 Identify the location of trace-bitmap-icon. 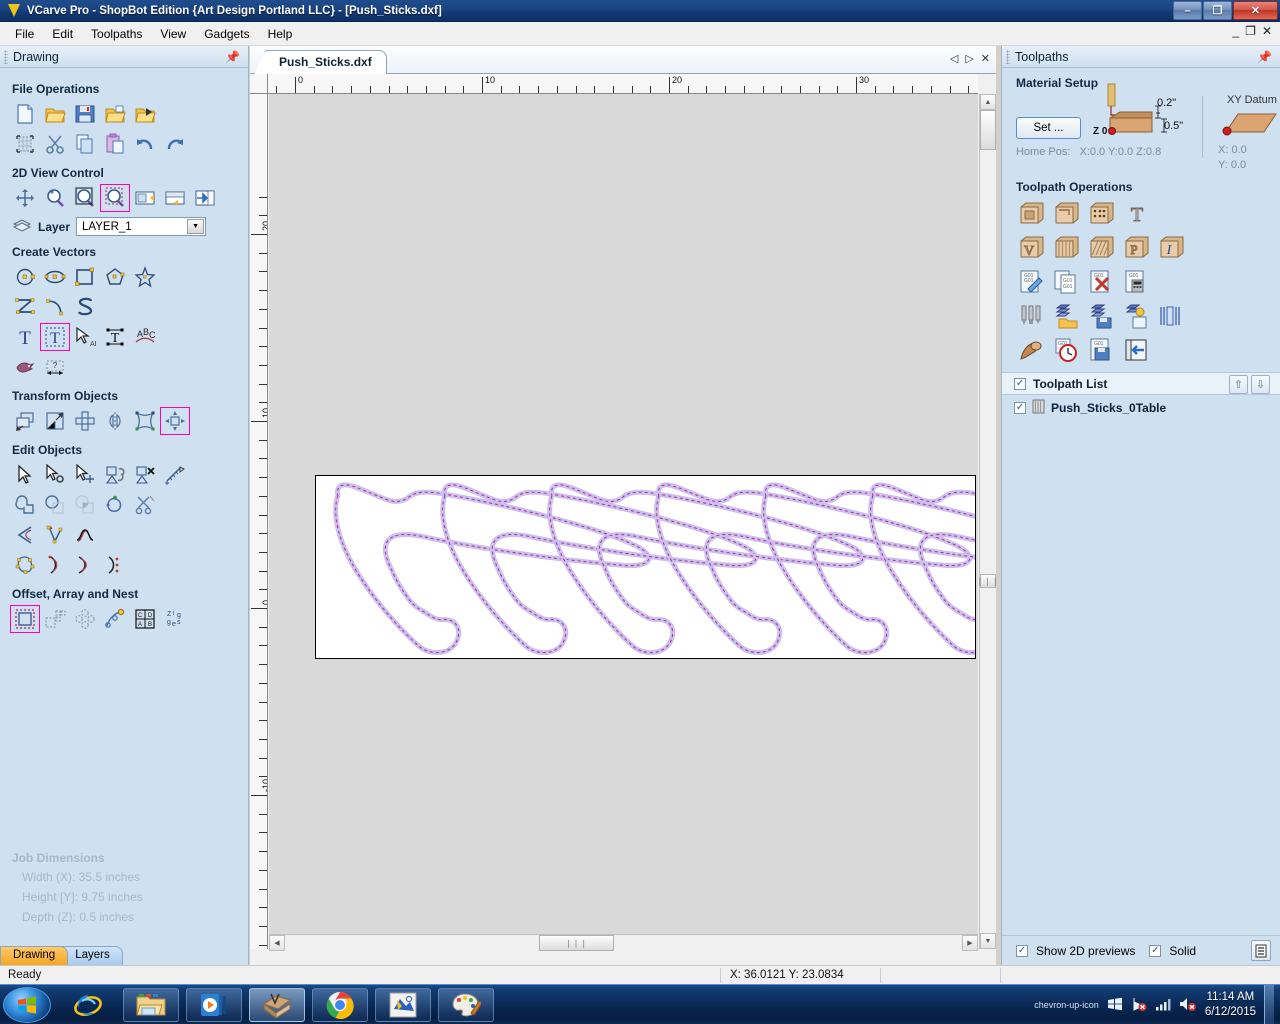
(25, 367).